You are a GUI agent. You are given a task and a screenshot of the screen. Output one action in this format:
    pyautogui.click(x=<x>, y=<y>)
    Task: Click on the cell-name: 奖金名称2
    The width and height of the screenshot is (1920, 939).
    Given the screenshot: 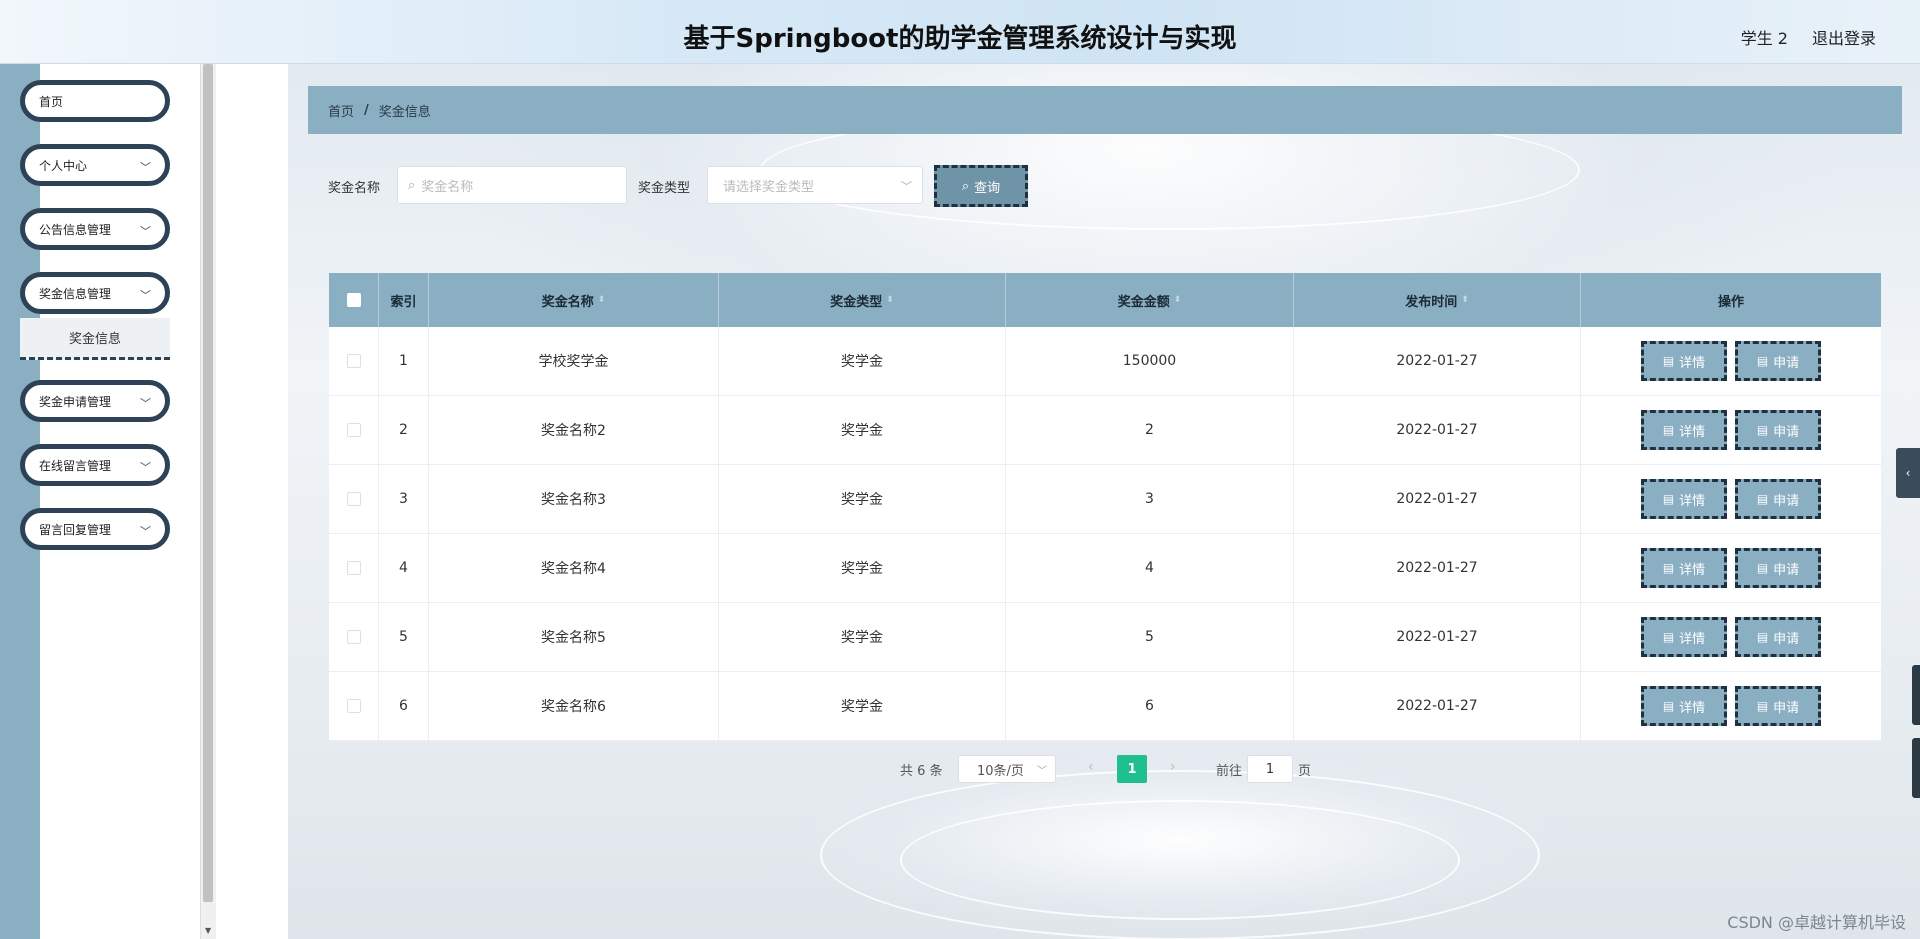 What is the action you would take?
    pyautogui.click(x=574, y=430)
    